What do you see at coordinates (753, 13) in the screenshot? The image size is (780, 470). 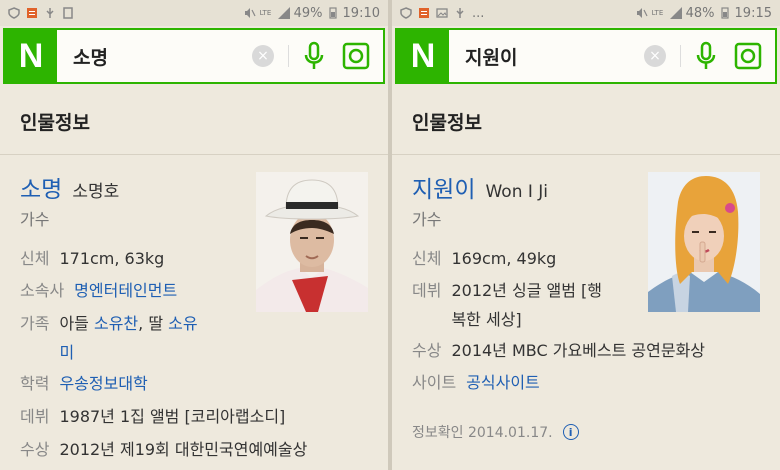 I see `clock: 19:15` at bounding box center [753, 13].